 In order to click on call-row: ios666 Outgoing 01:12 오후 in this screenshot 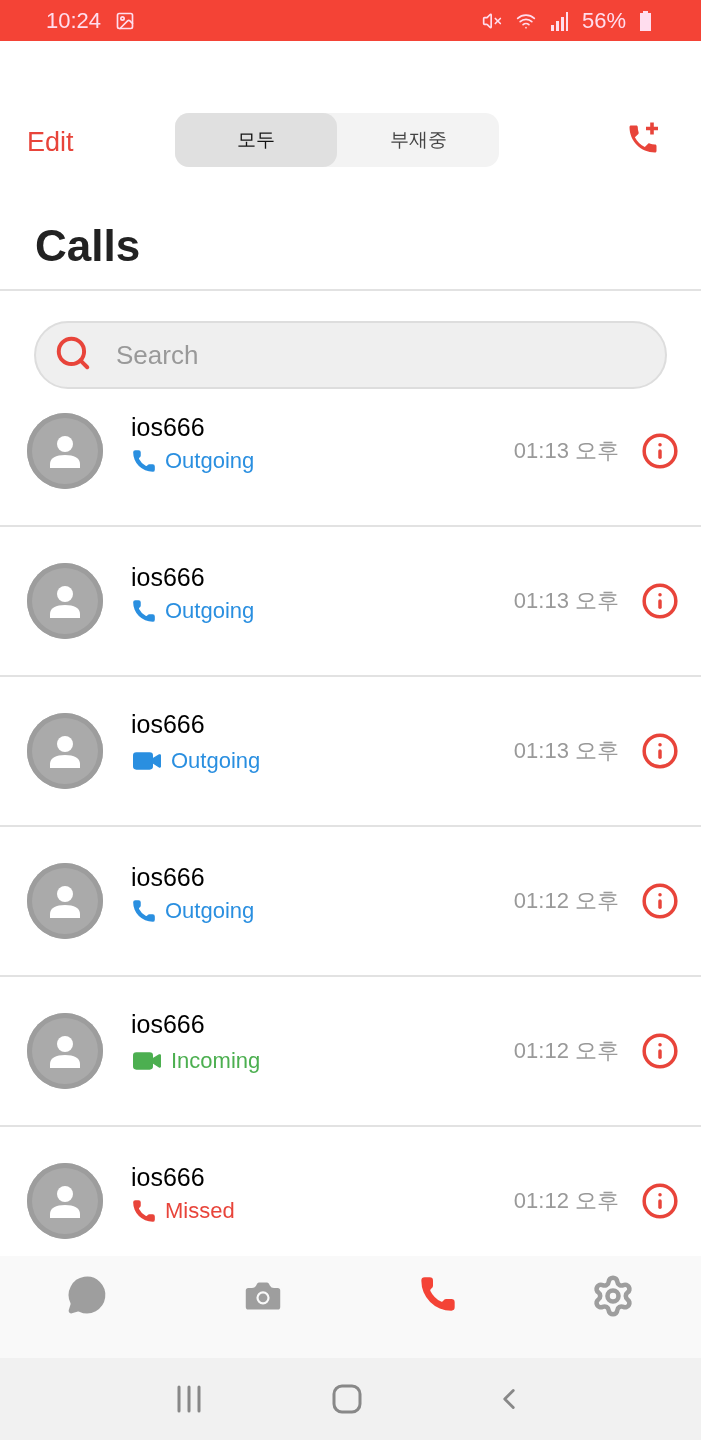, I will do `click(350, 902)`.